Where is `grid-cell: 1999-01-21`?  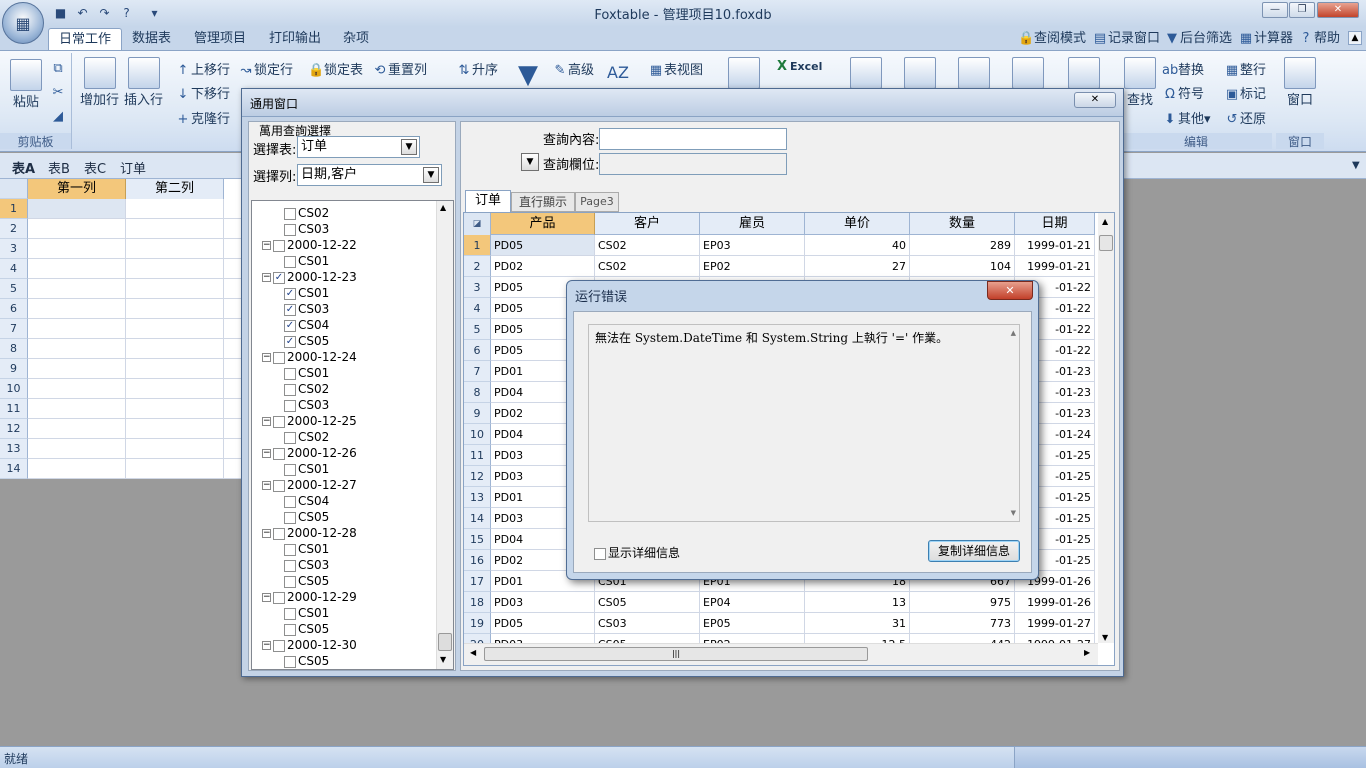
grid-cell: 1999-01-21 is located at coordinates (1055, 266).